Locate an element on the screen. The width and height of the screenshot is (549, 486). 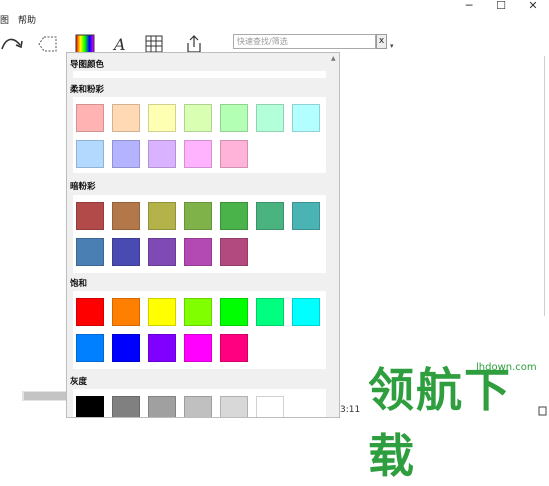
canvas-divider is located at coordinates (544, 186).